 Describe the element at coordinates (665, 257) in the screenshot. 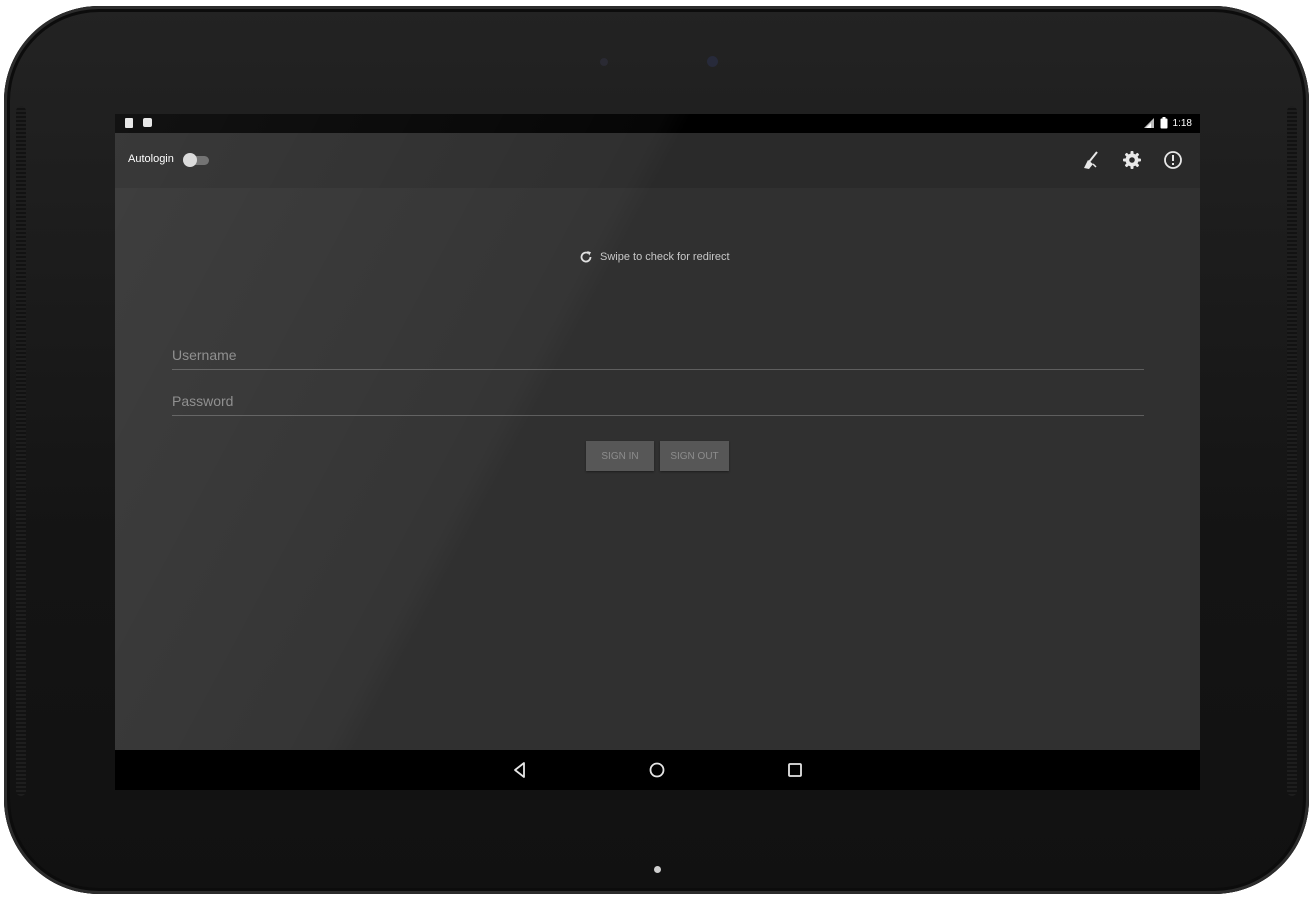

I see `swipe-hint-text: Swipe to check for redirect` at that location.